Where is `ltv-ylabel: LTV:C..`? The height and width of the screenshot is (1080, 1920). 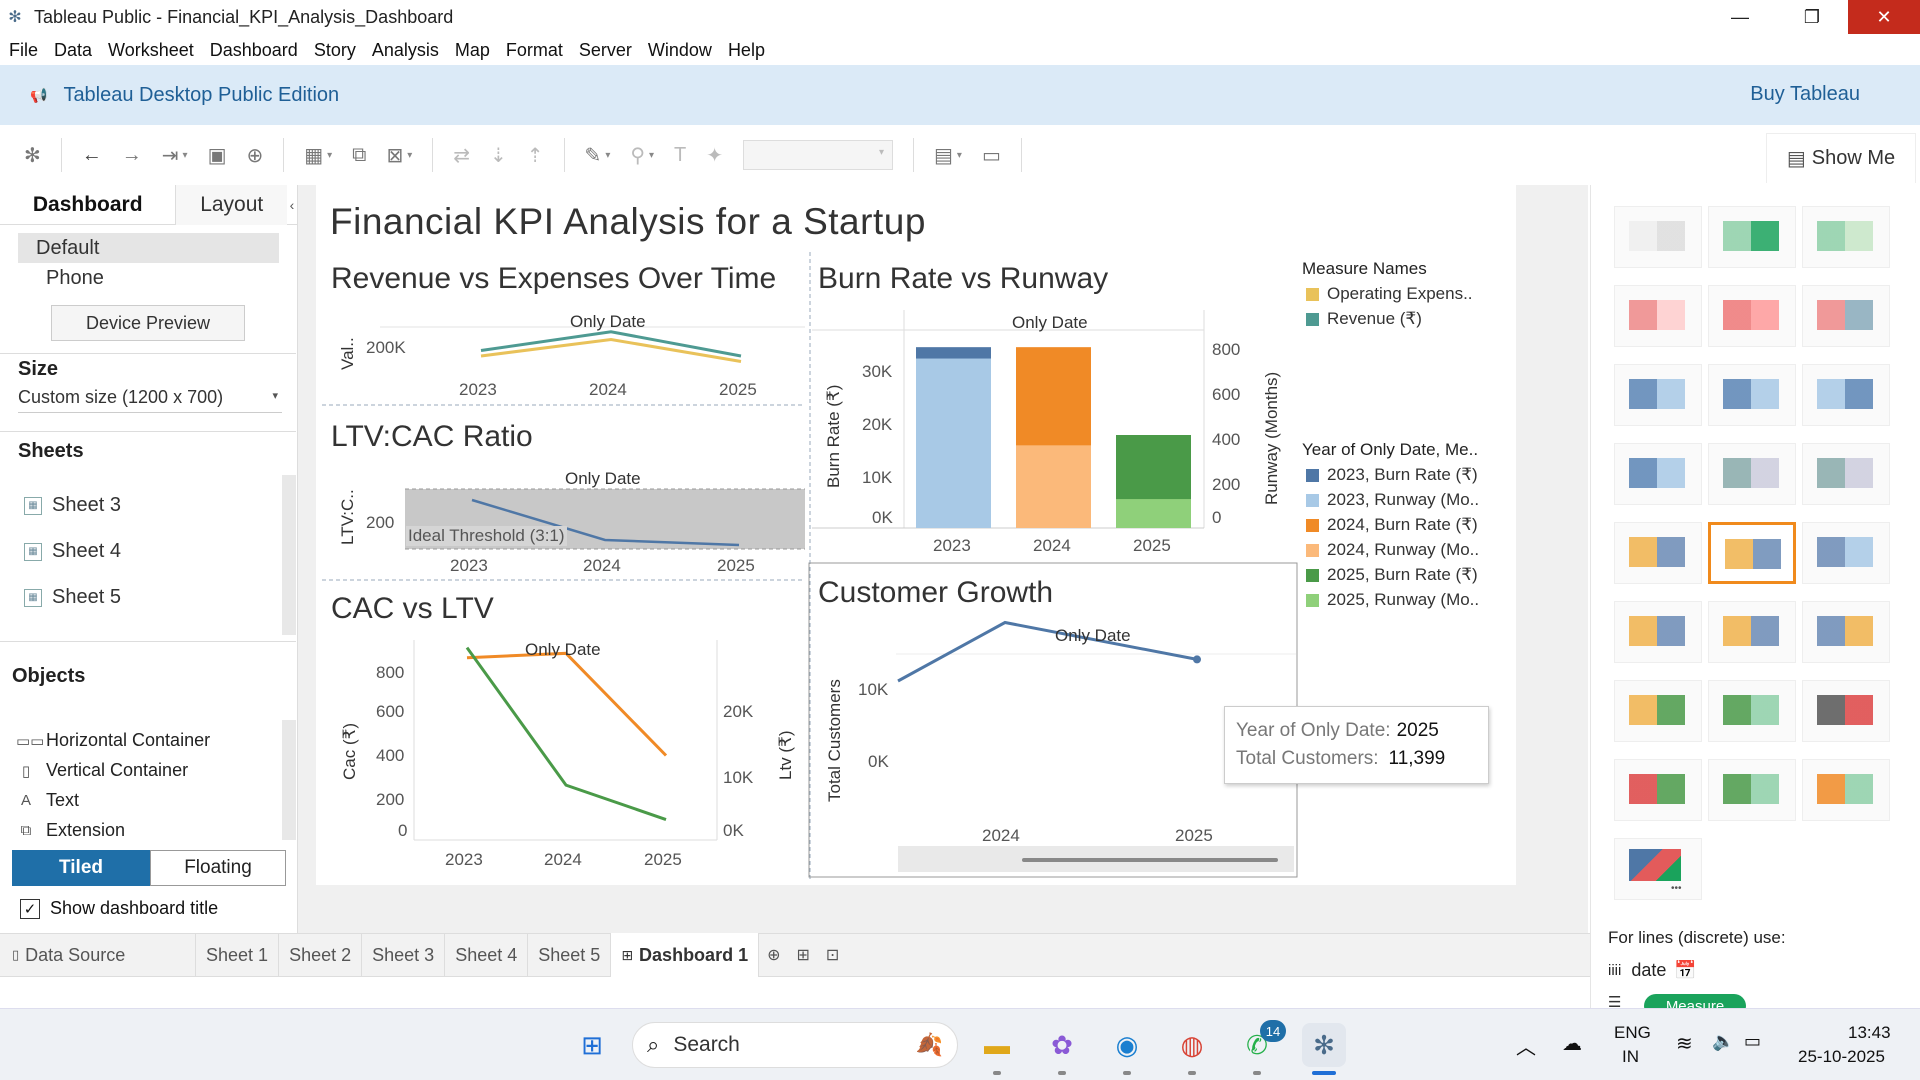 ltv-ylabel: LTV:C.. is located at coordinates (347, 517).